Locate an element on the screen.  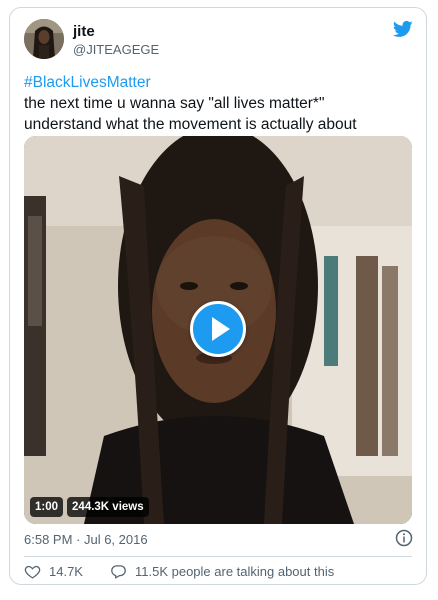
tweet-timestamp: 6:58 PM · Jul 6, 2016 is located at coordinates (86, 539).